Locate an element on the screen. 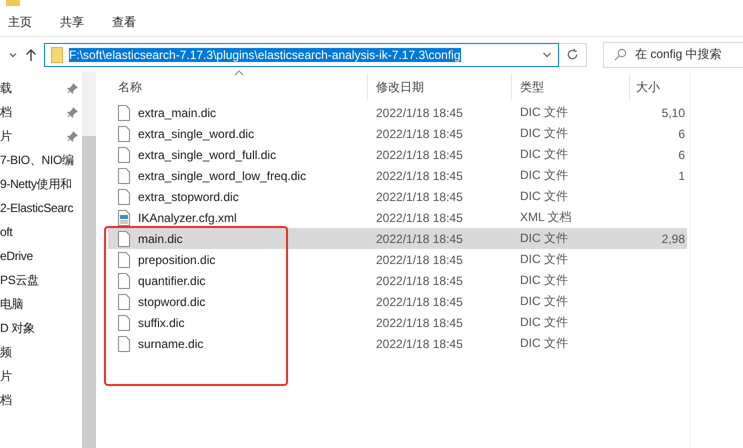 Image resolution: width=743 pixels, height=448 pixels. file-row: quantifier.dic 2022/1/18 18:45 DIC 文件 is located at coordinates (397, 280).